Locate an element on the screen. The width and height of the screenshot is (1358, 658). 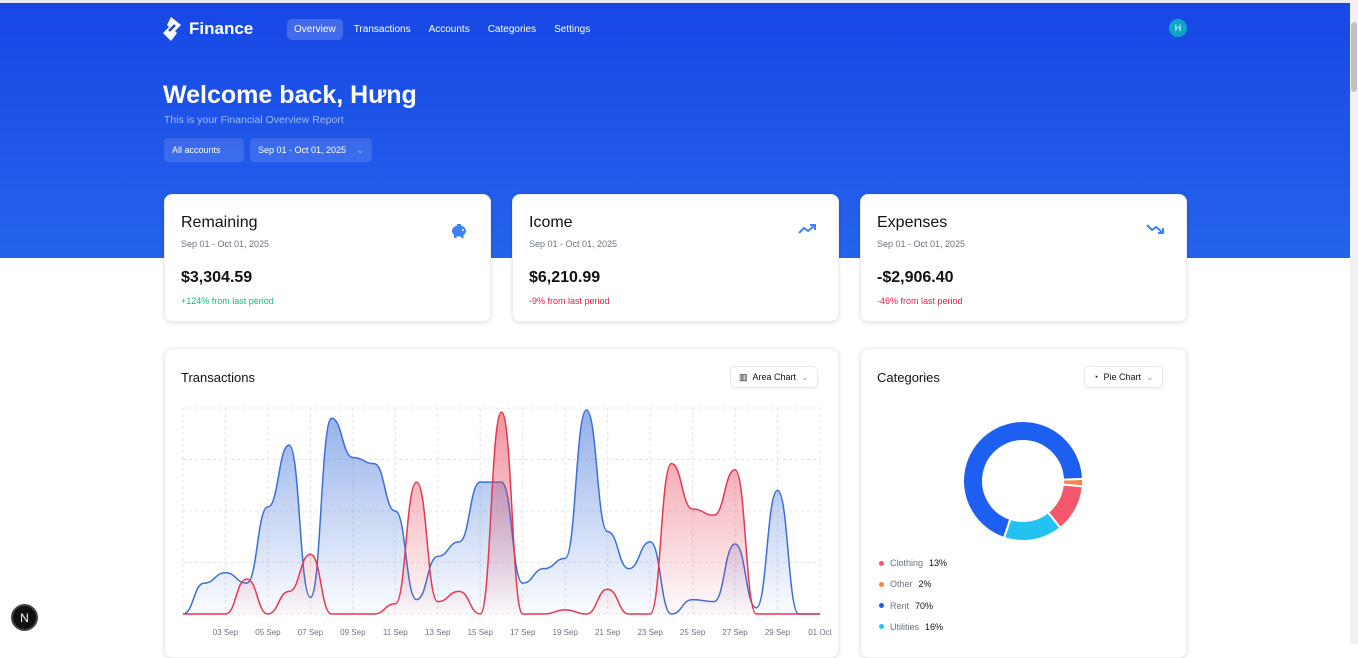
x-tick-label: 25 Sep is located at coordinates (693, 632).